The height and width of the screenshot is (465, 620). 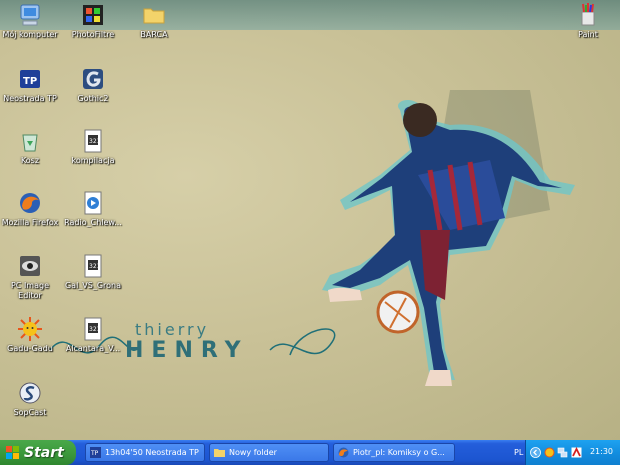 What do you see at coordinates (30, 15) in the screenshot?
I see `computer-icon` at bounding box center [30, 15].